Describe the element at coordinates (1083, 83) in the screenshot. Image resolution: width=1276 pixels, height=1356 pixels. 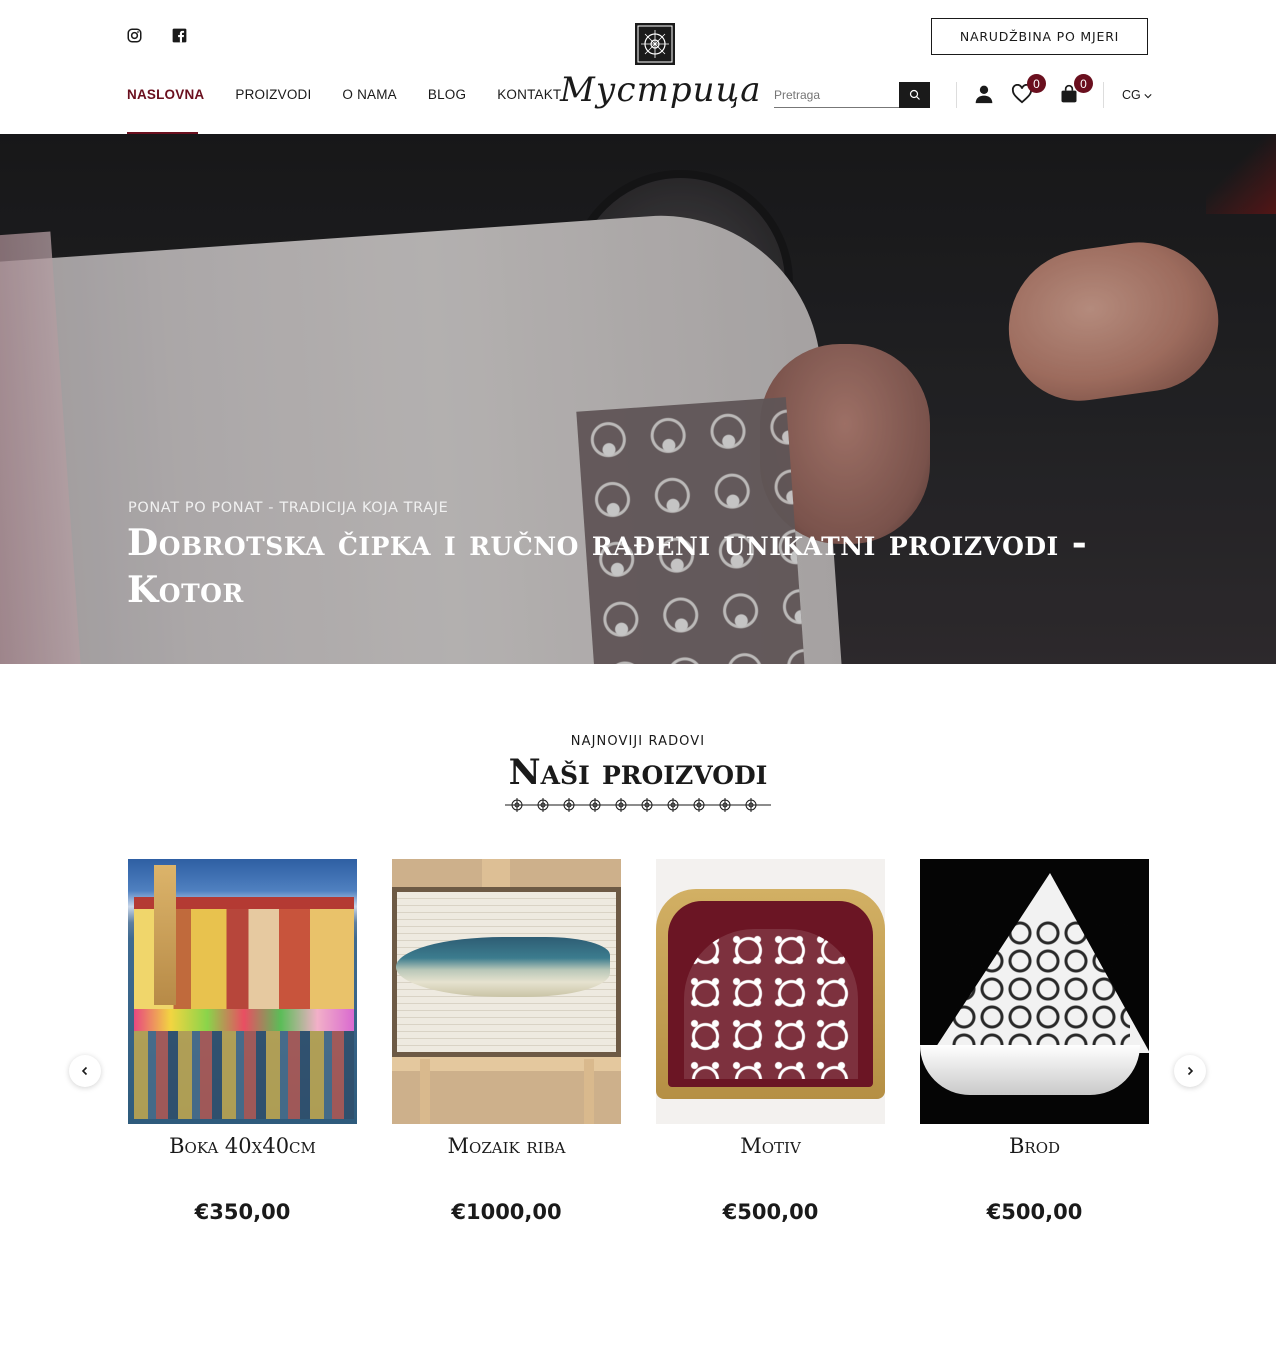
I see `cart-count-badge: 0` at that location.